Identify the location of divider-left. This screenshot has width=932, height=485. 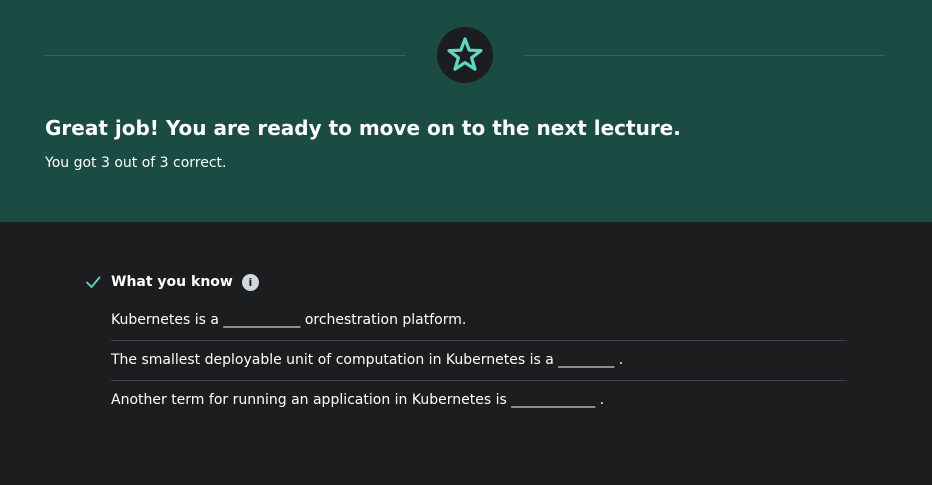
(225, 55).